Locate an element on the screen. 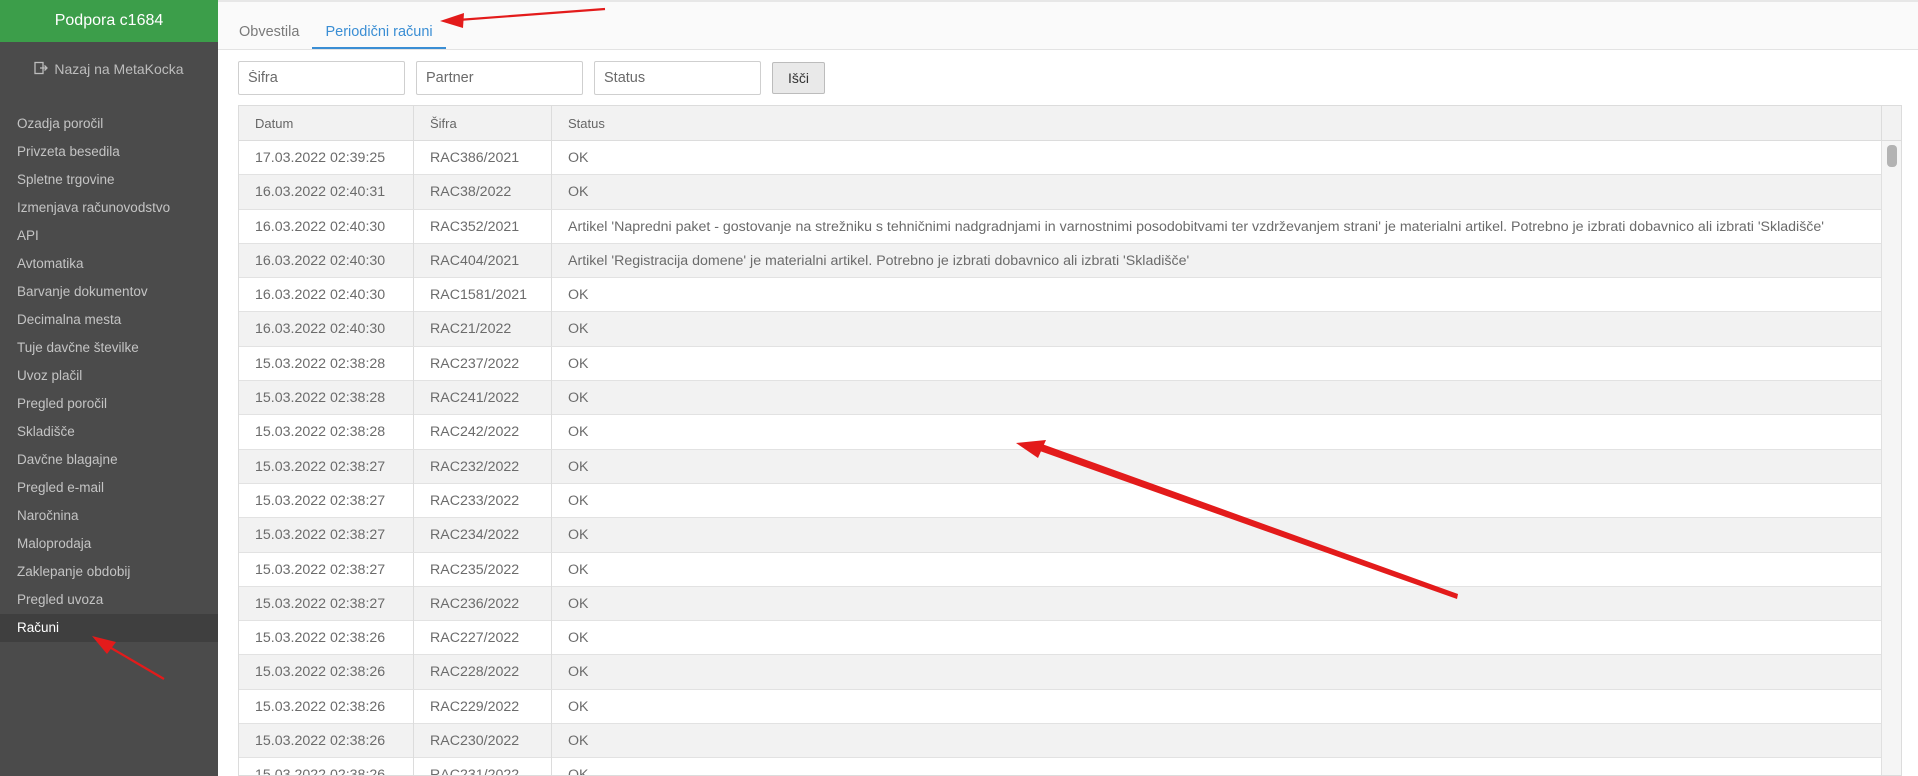 This screenshot has width=1918, height=776. cell-code: RAC352/2021 is located at coordinates (483, 226).